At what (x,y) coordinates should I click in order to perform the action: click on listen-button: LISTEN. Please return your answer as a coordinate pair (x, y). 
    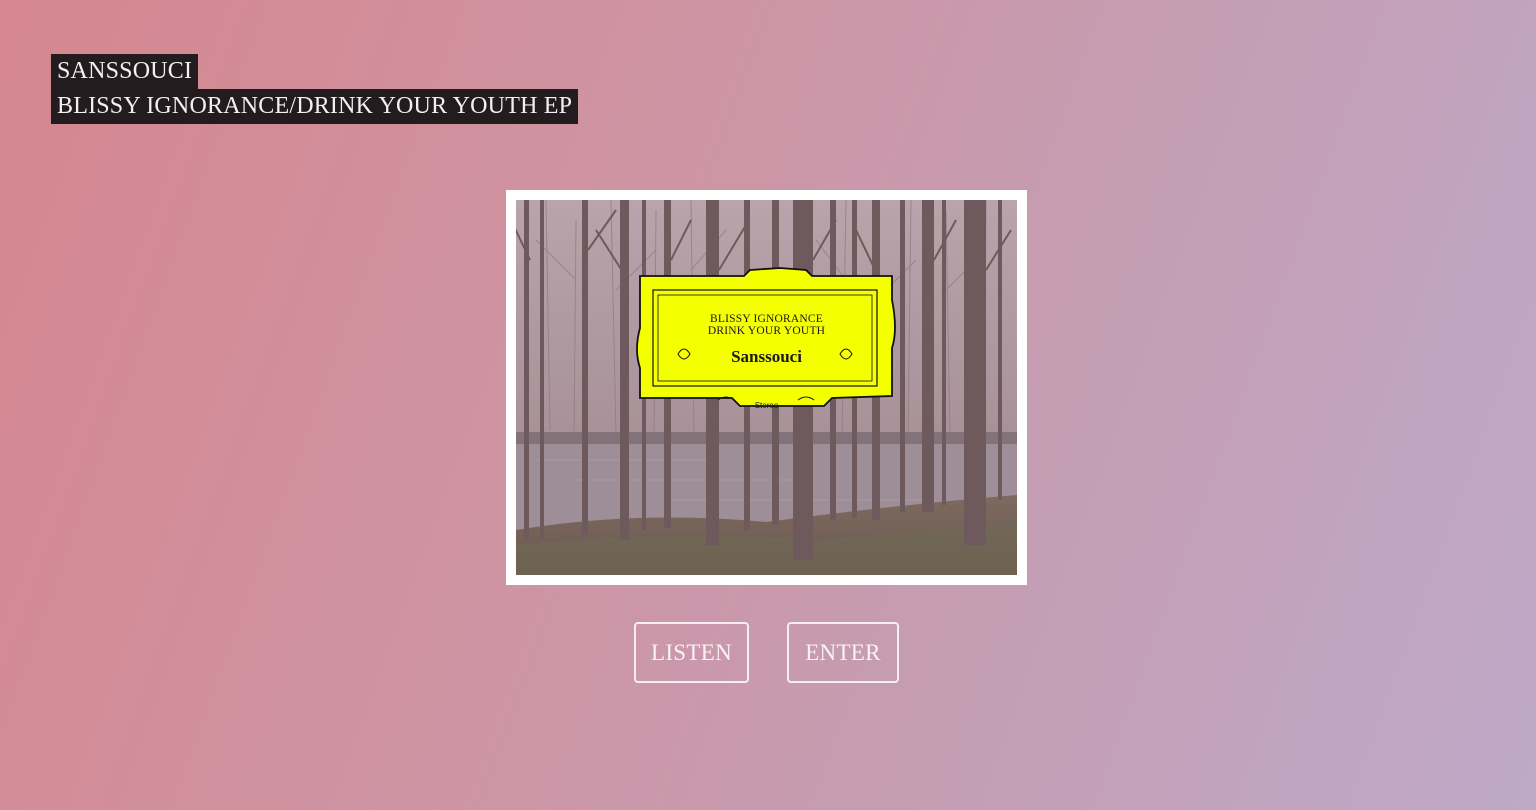
    Looking at the image, I should click on (691, 652).